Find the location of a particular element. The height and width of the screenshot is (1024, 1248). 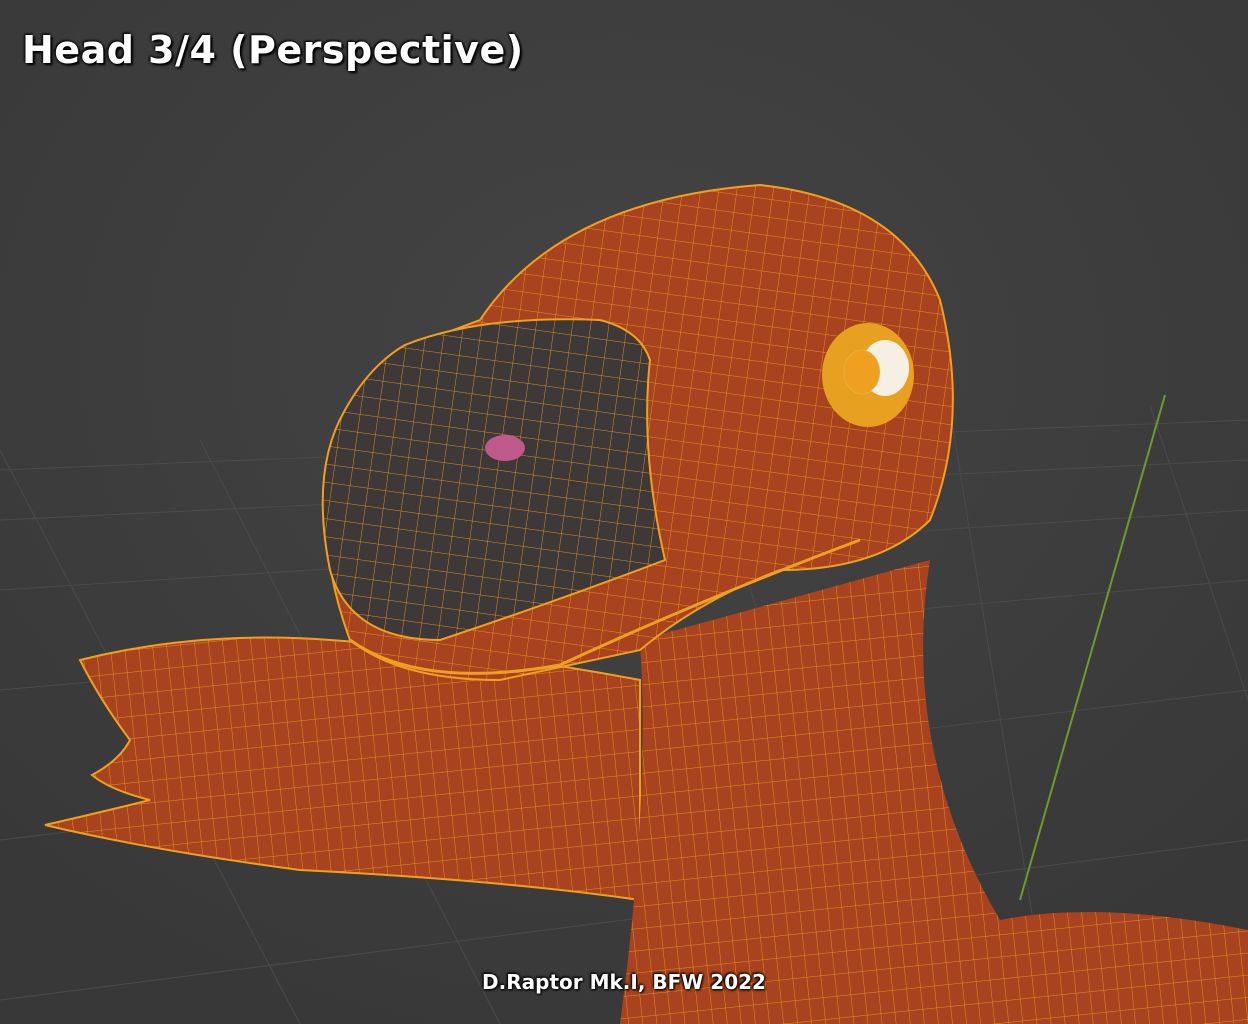

viewport-title: Head 3/4 (Perspective) is located at coordinates (273, 50).